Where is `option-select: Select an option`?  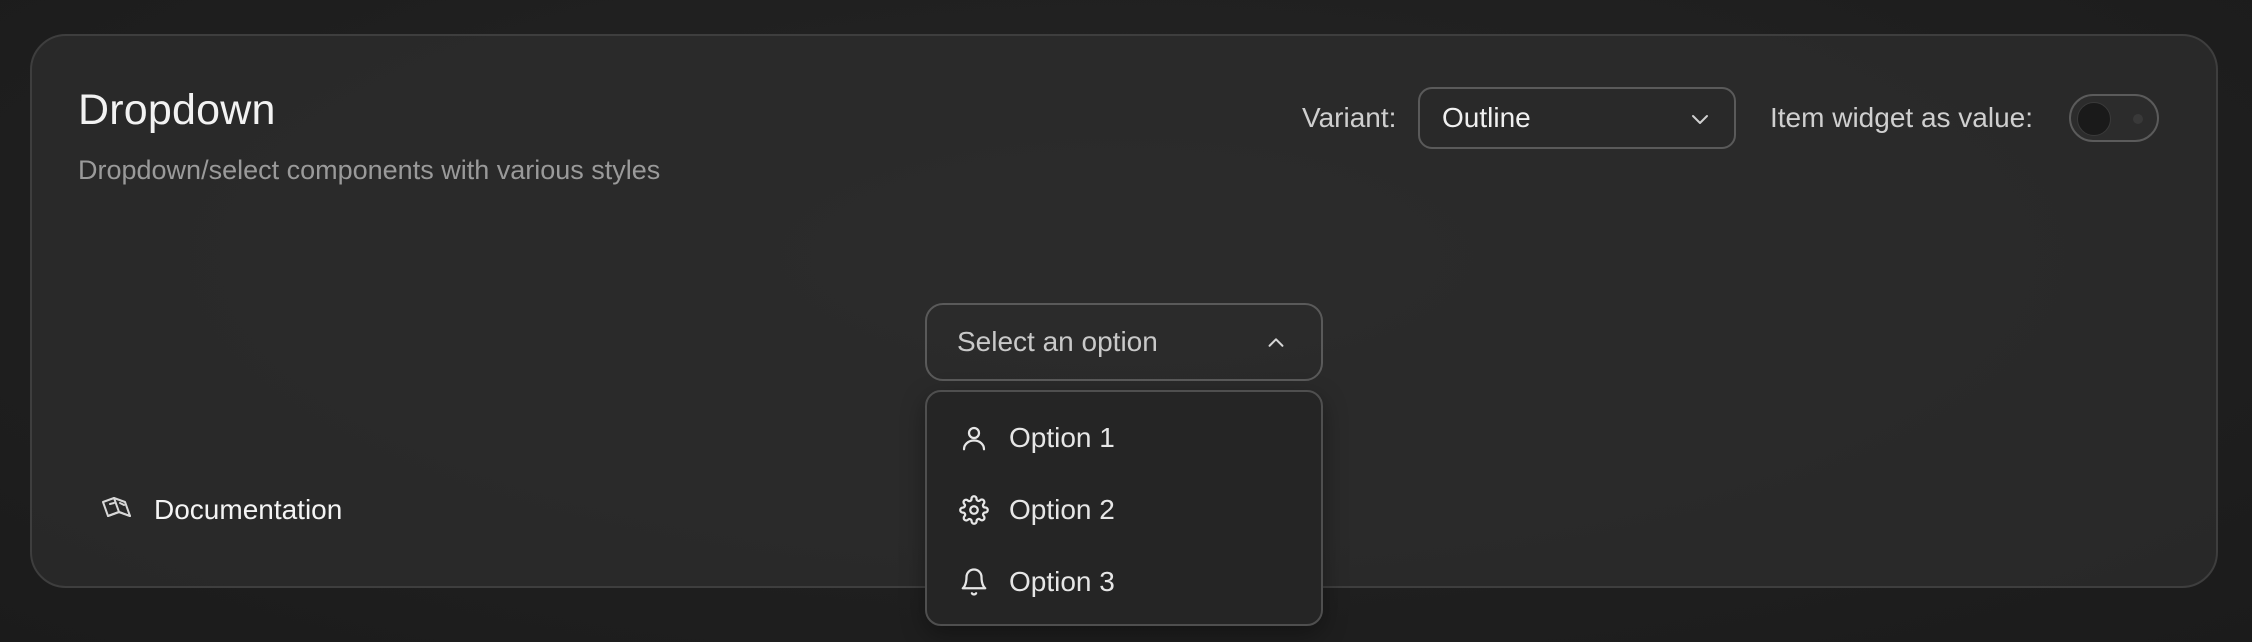
option-select: Select an option is located at coordinates (1124, 342).